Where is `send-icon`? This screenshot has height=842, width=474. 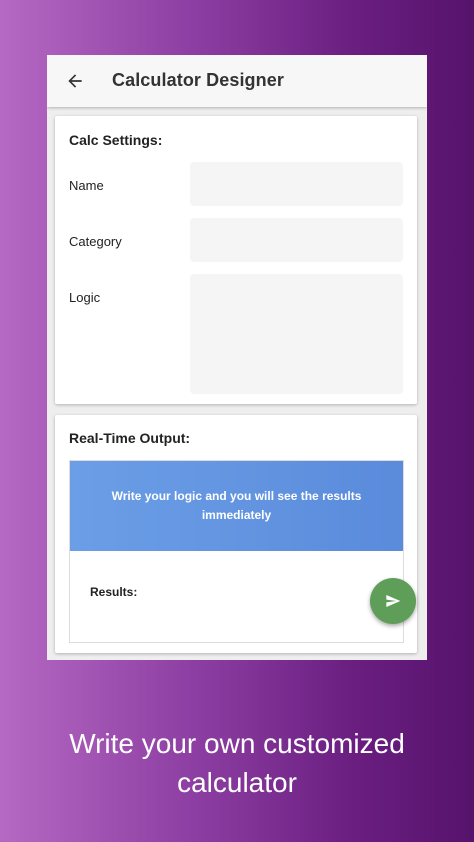 send-icon is located at coordinates (393, 601).